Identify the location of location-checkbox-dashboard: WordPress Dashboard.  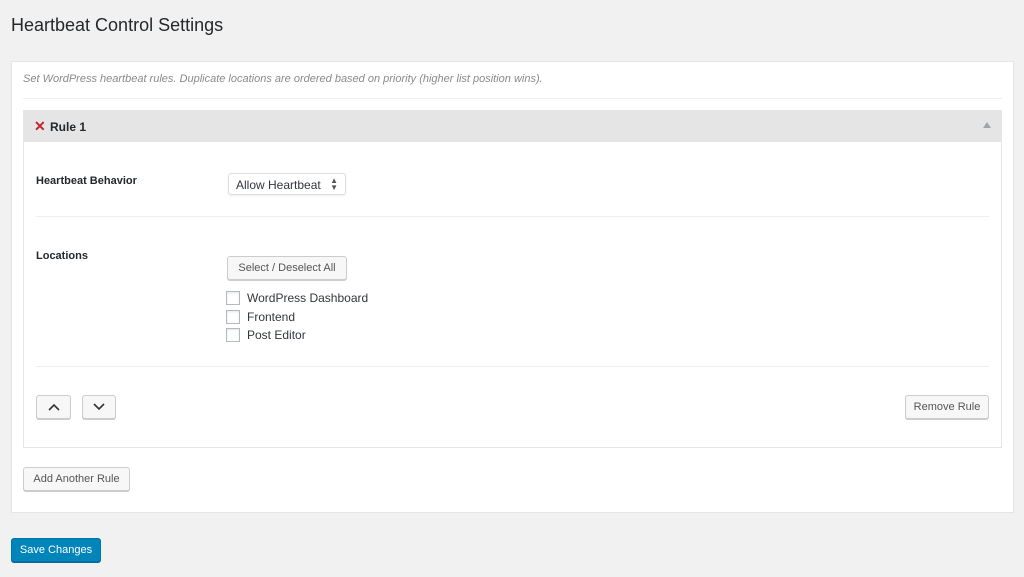
(297, 298).